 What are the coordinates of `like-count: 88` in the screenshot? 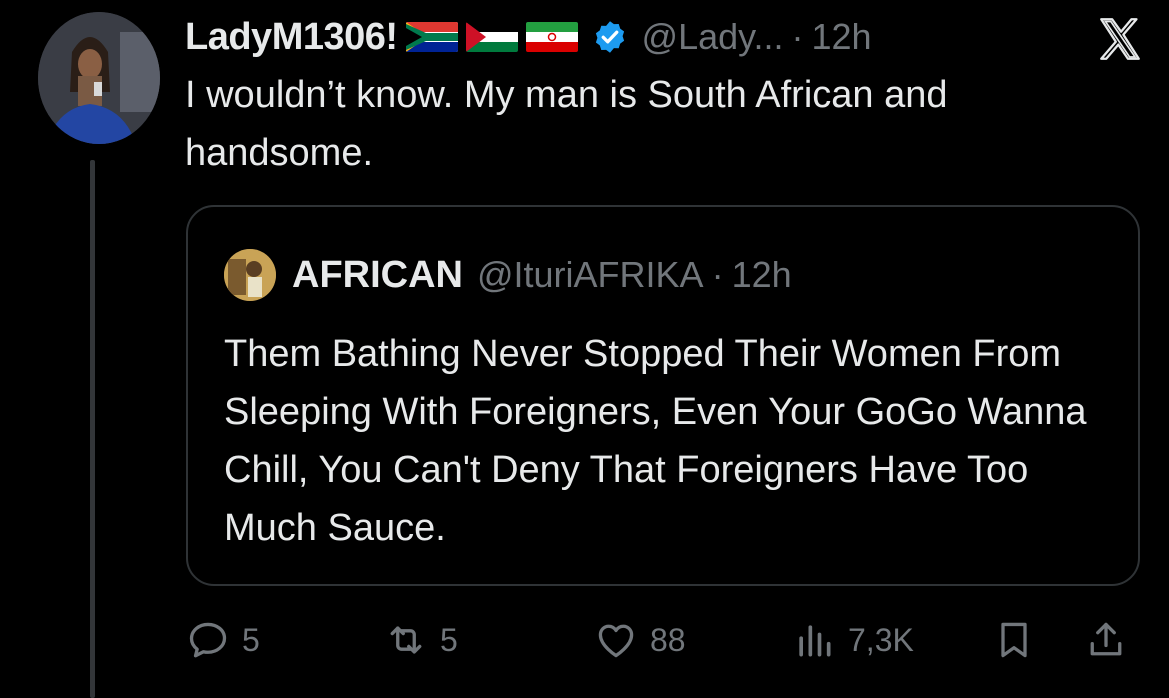 It's located at (668, 639).